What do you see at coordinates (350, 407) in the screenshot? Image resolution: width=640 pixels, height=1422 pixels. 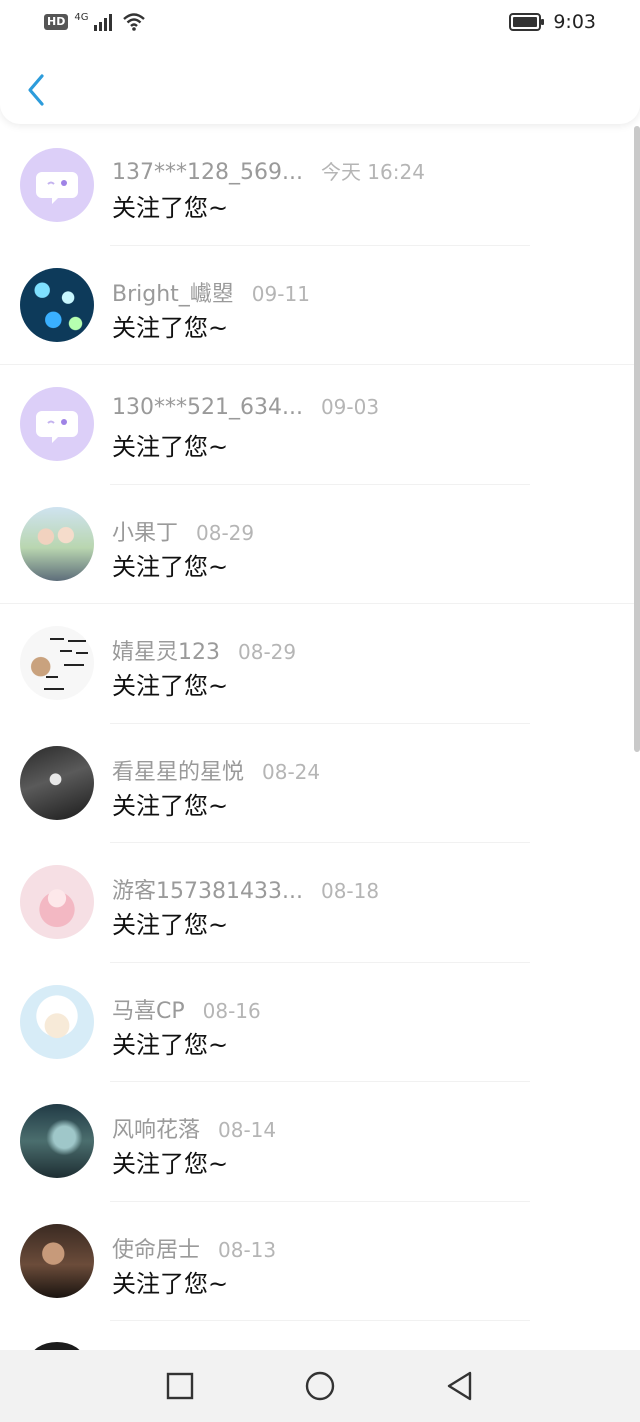 I see `item-date: 09-03` at bounding box center [350, 407].